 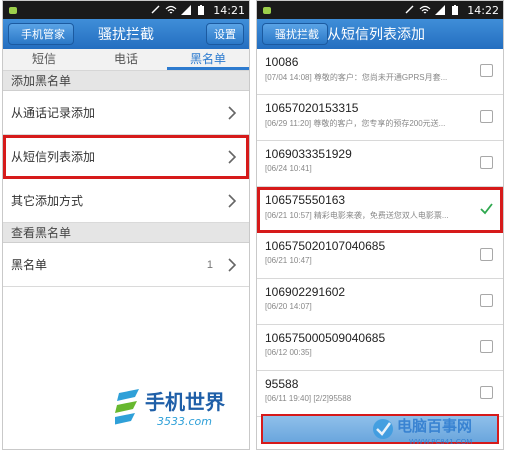 What do you see at coordinates (325, 246) in the screenshot?
I see `sms-sender: 106575020107040685` at bounding box center [325, 246].